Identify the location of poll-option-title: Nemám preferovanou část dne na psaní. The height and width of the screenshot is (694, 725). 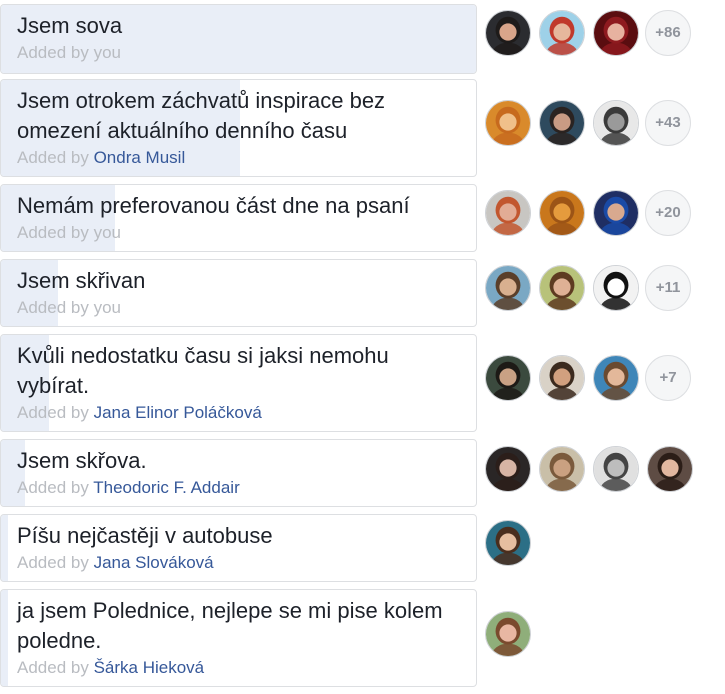
(213, 205).